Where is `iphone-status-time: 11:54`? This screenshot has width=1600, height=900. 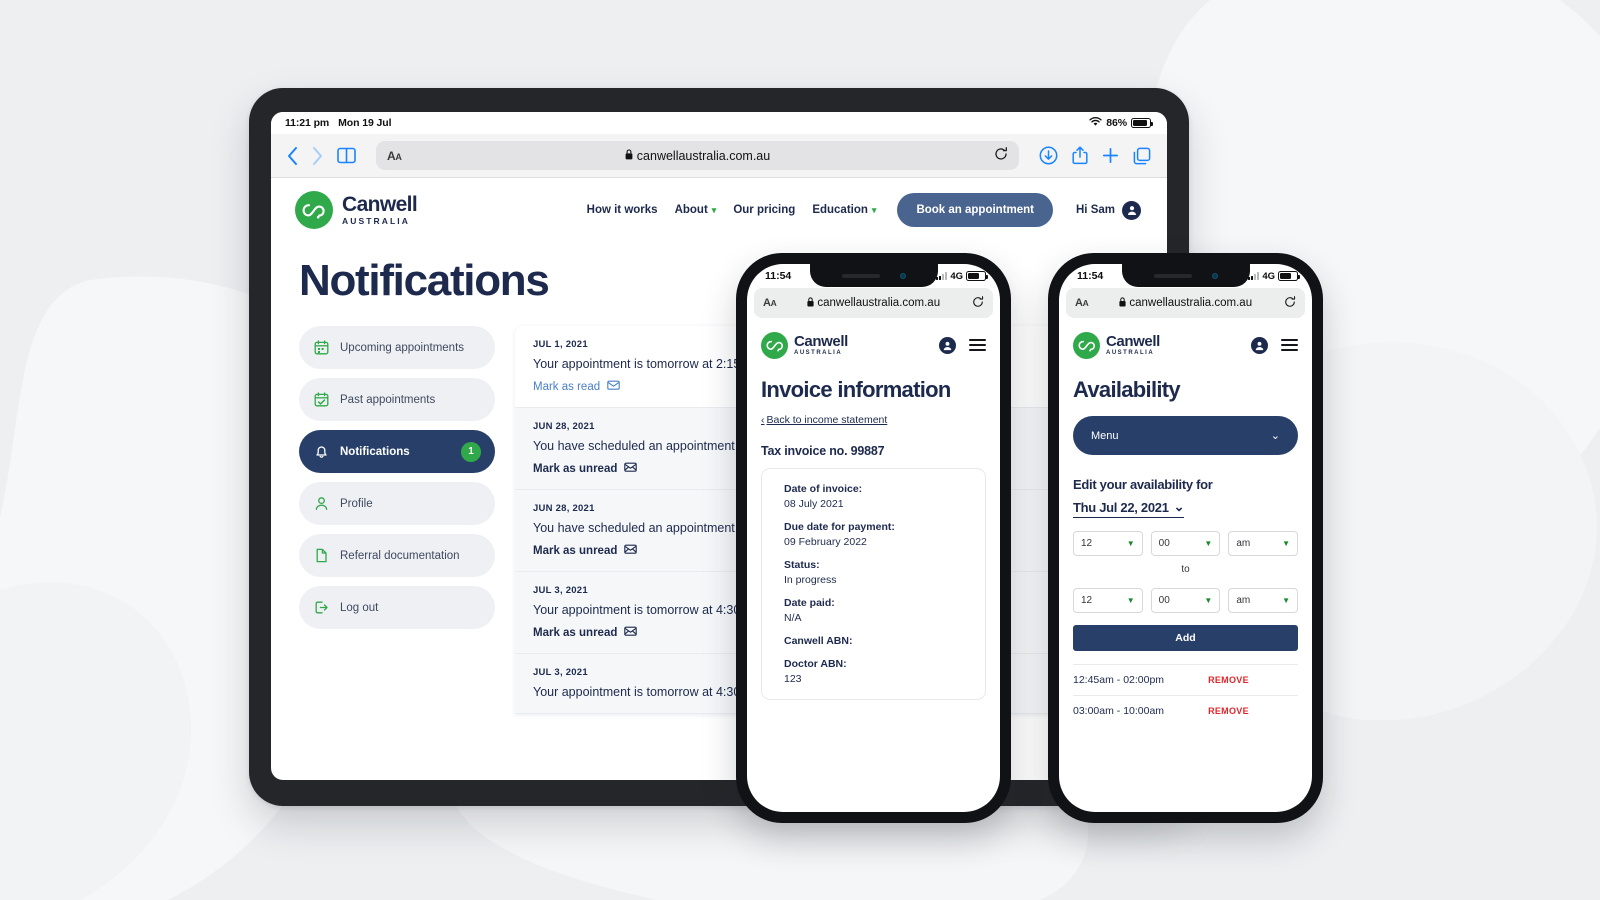 iphone-status-time: 11:54 is located at coordinates (778, 276).